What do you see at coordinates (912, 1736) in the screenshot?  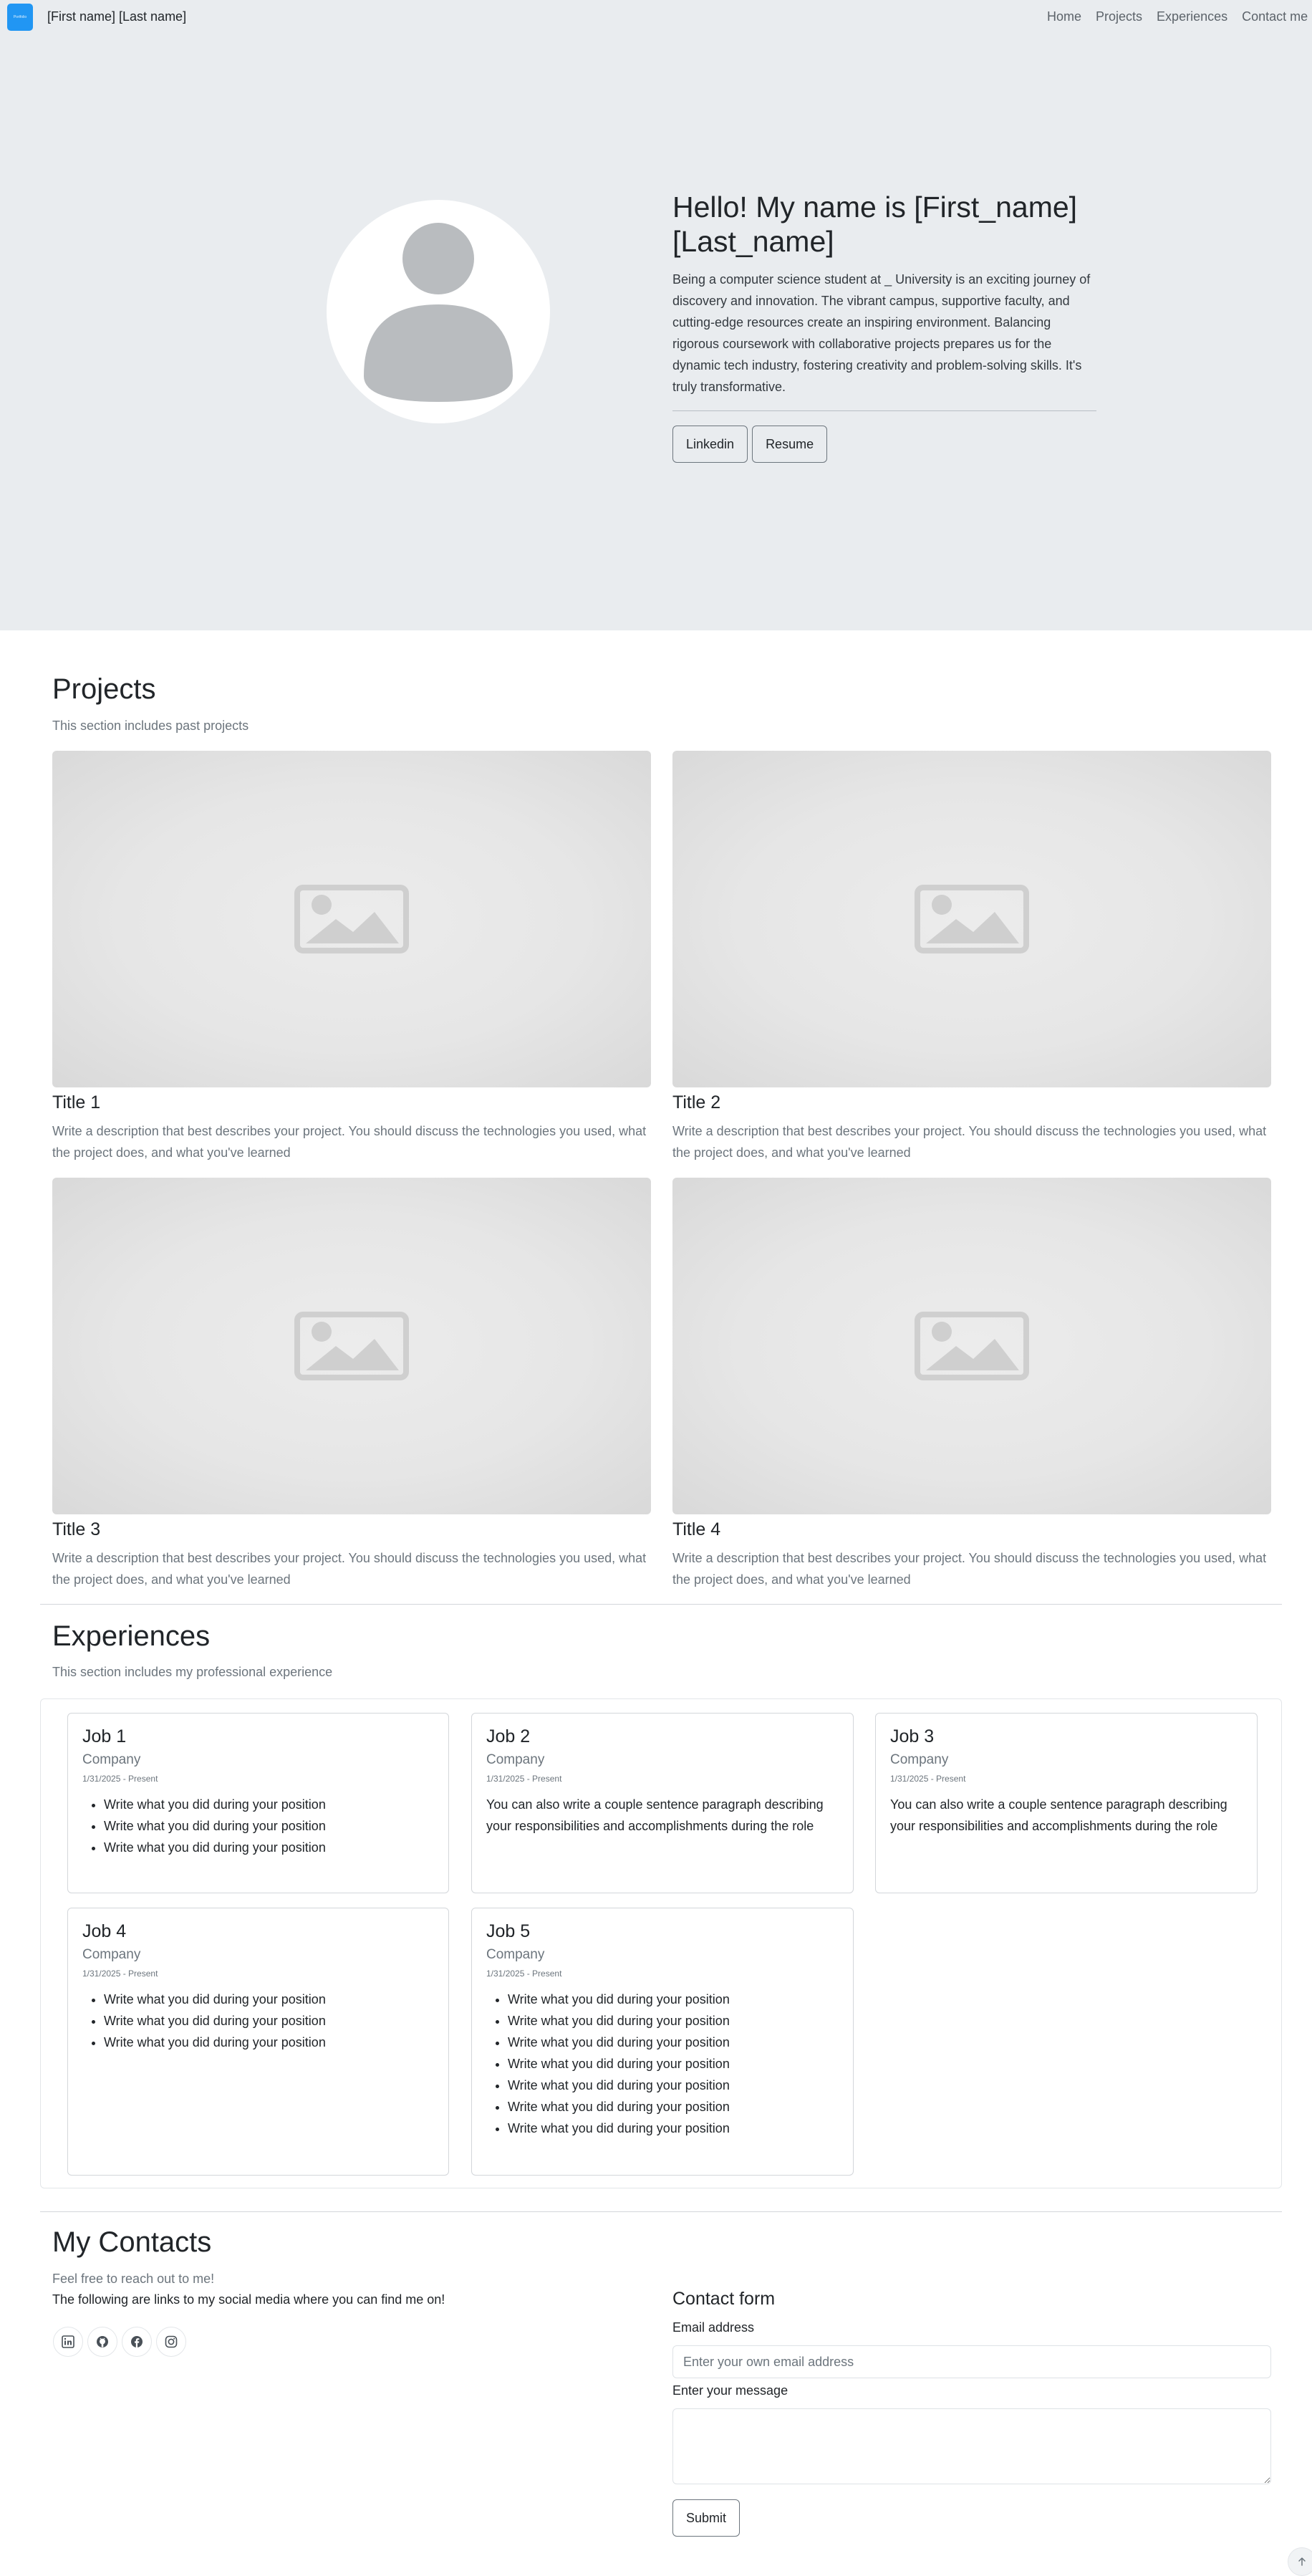 I see `job-title: Job 3` at bounding box center [912, 1736].